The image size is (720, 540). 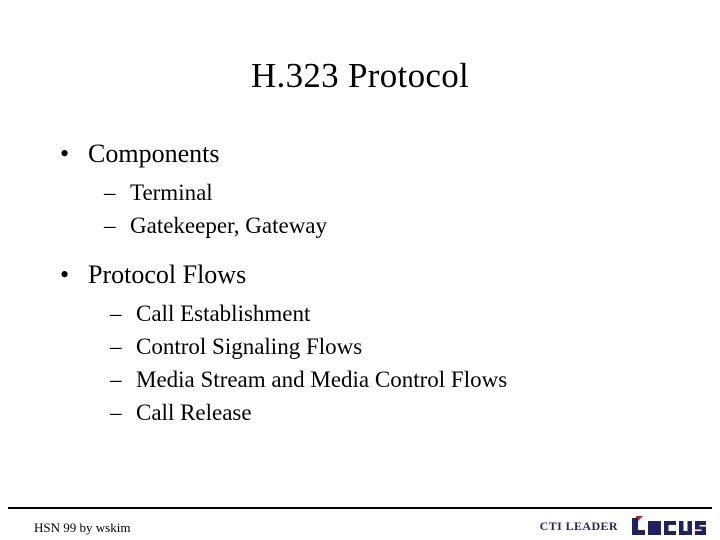 I want to click on outline-item-level2: – Call Establishment, so click(x=360, y=313).